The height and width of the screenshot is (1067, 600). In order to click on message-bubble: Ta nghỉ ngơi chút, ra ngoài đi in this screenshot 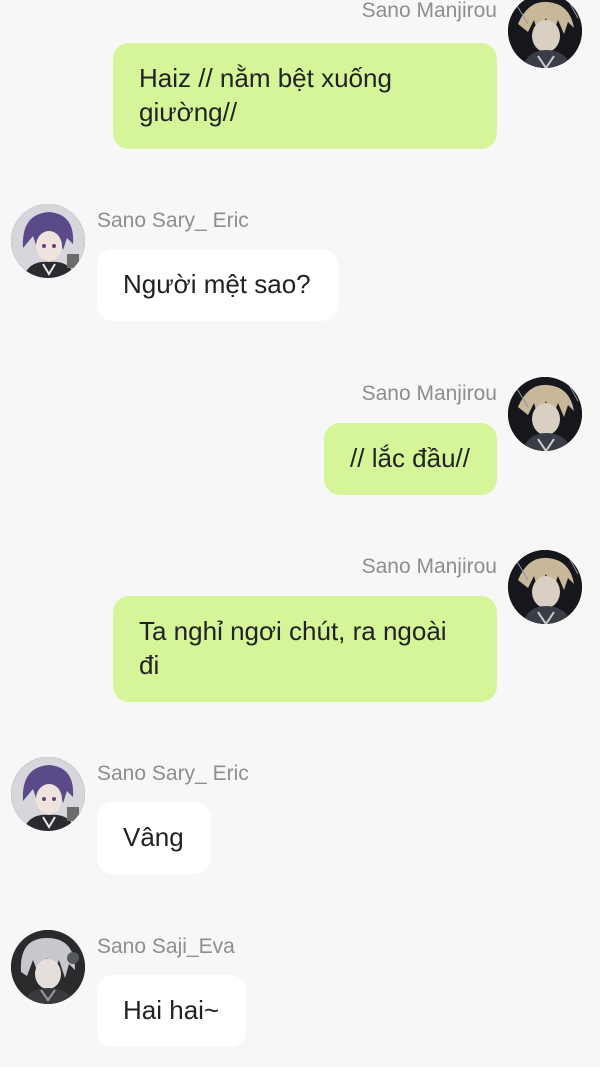, I will do `click(305, 649)`.